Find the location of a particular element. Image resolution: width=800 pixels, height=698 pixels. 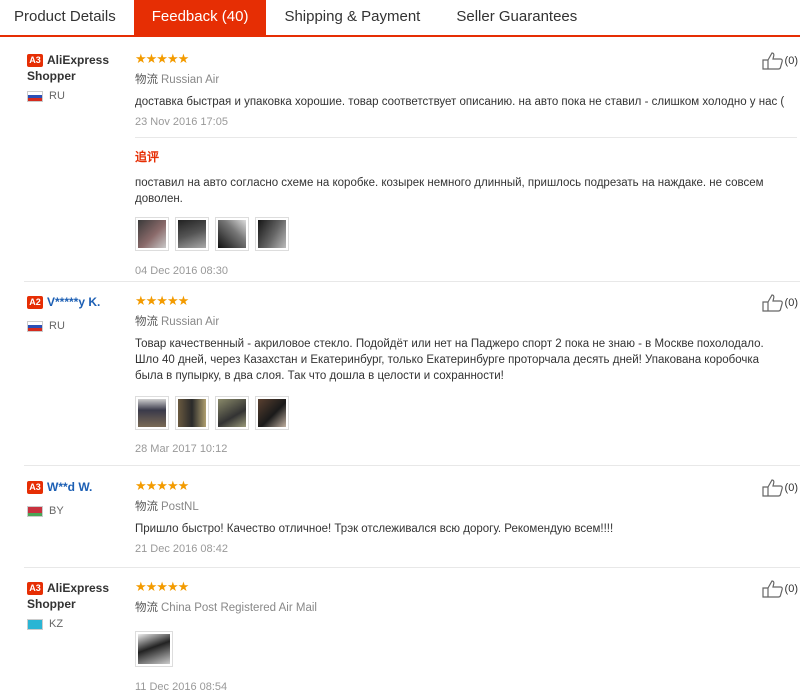

reviewer-info: A3 AliExpress Shopper KZ is located at coordinates (77, 605).